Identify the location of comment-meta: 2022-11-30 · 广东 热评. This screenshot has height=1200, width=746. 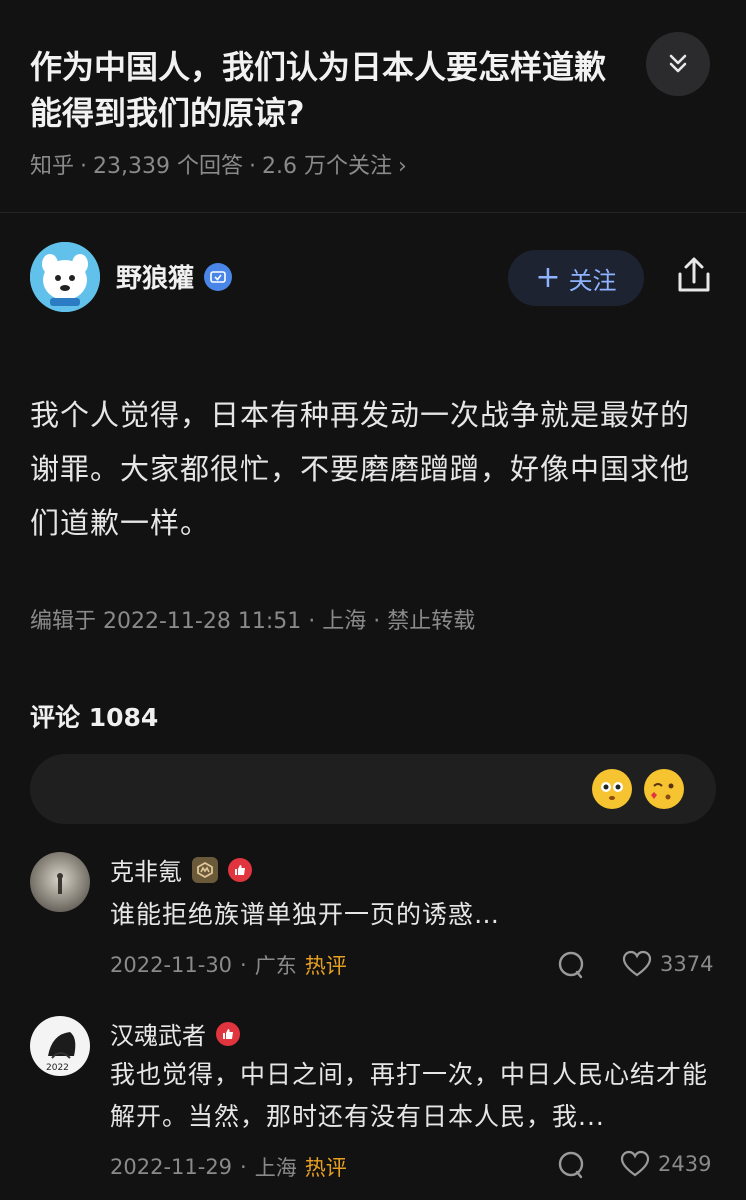
(228, 965).